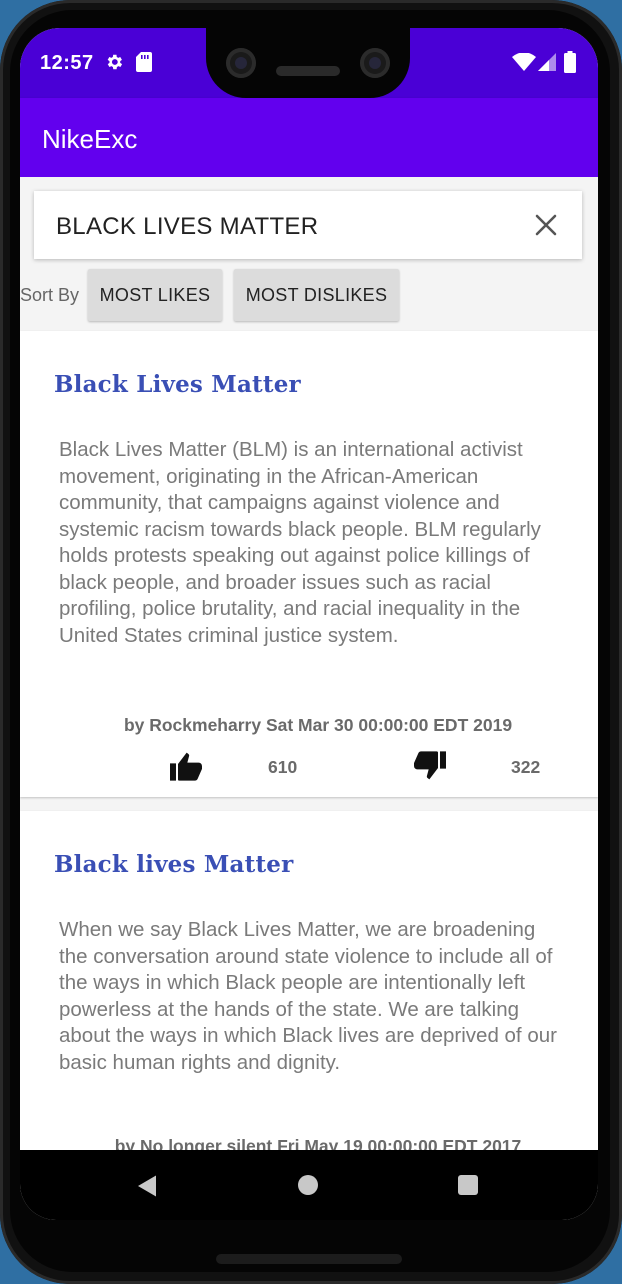  I want to click on recents-icon, so click(468, 1185).